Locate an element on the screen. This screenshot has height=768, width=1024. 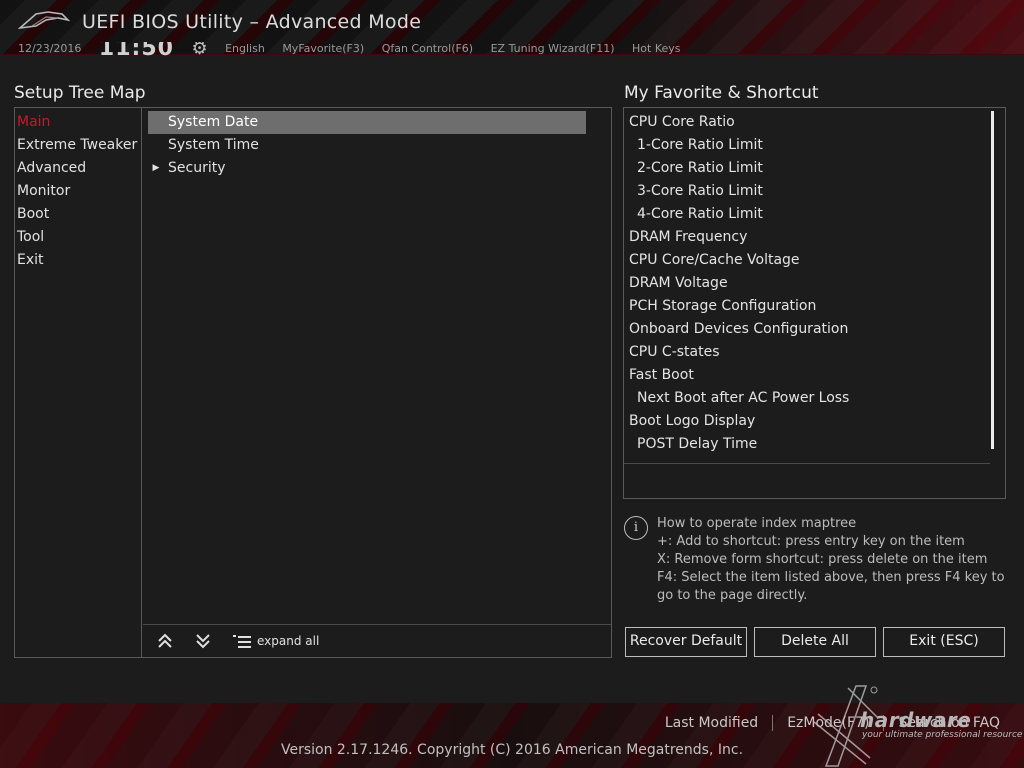
ez-tuning-wizard-shortcut: EZ Tuning Wizard(F11) is located at coordinates (553, 48).